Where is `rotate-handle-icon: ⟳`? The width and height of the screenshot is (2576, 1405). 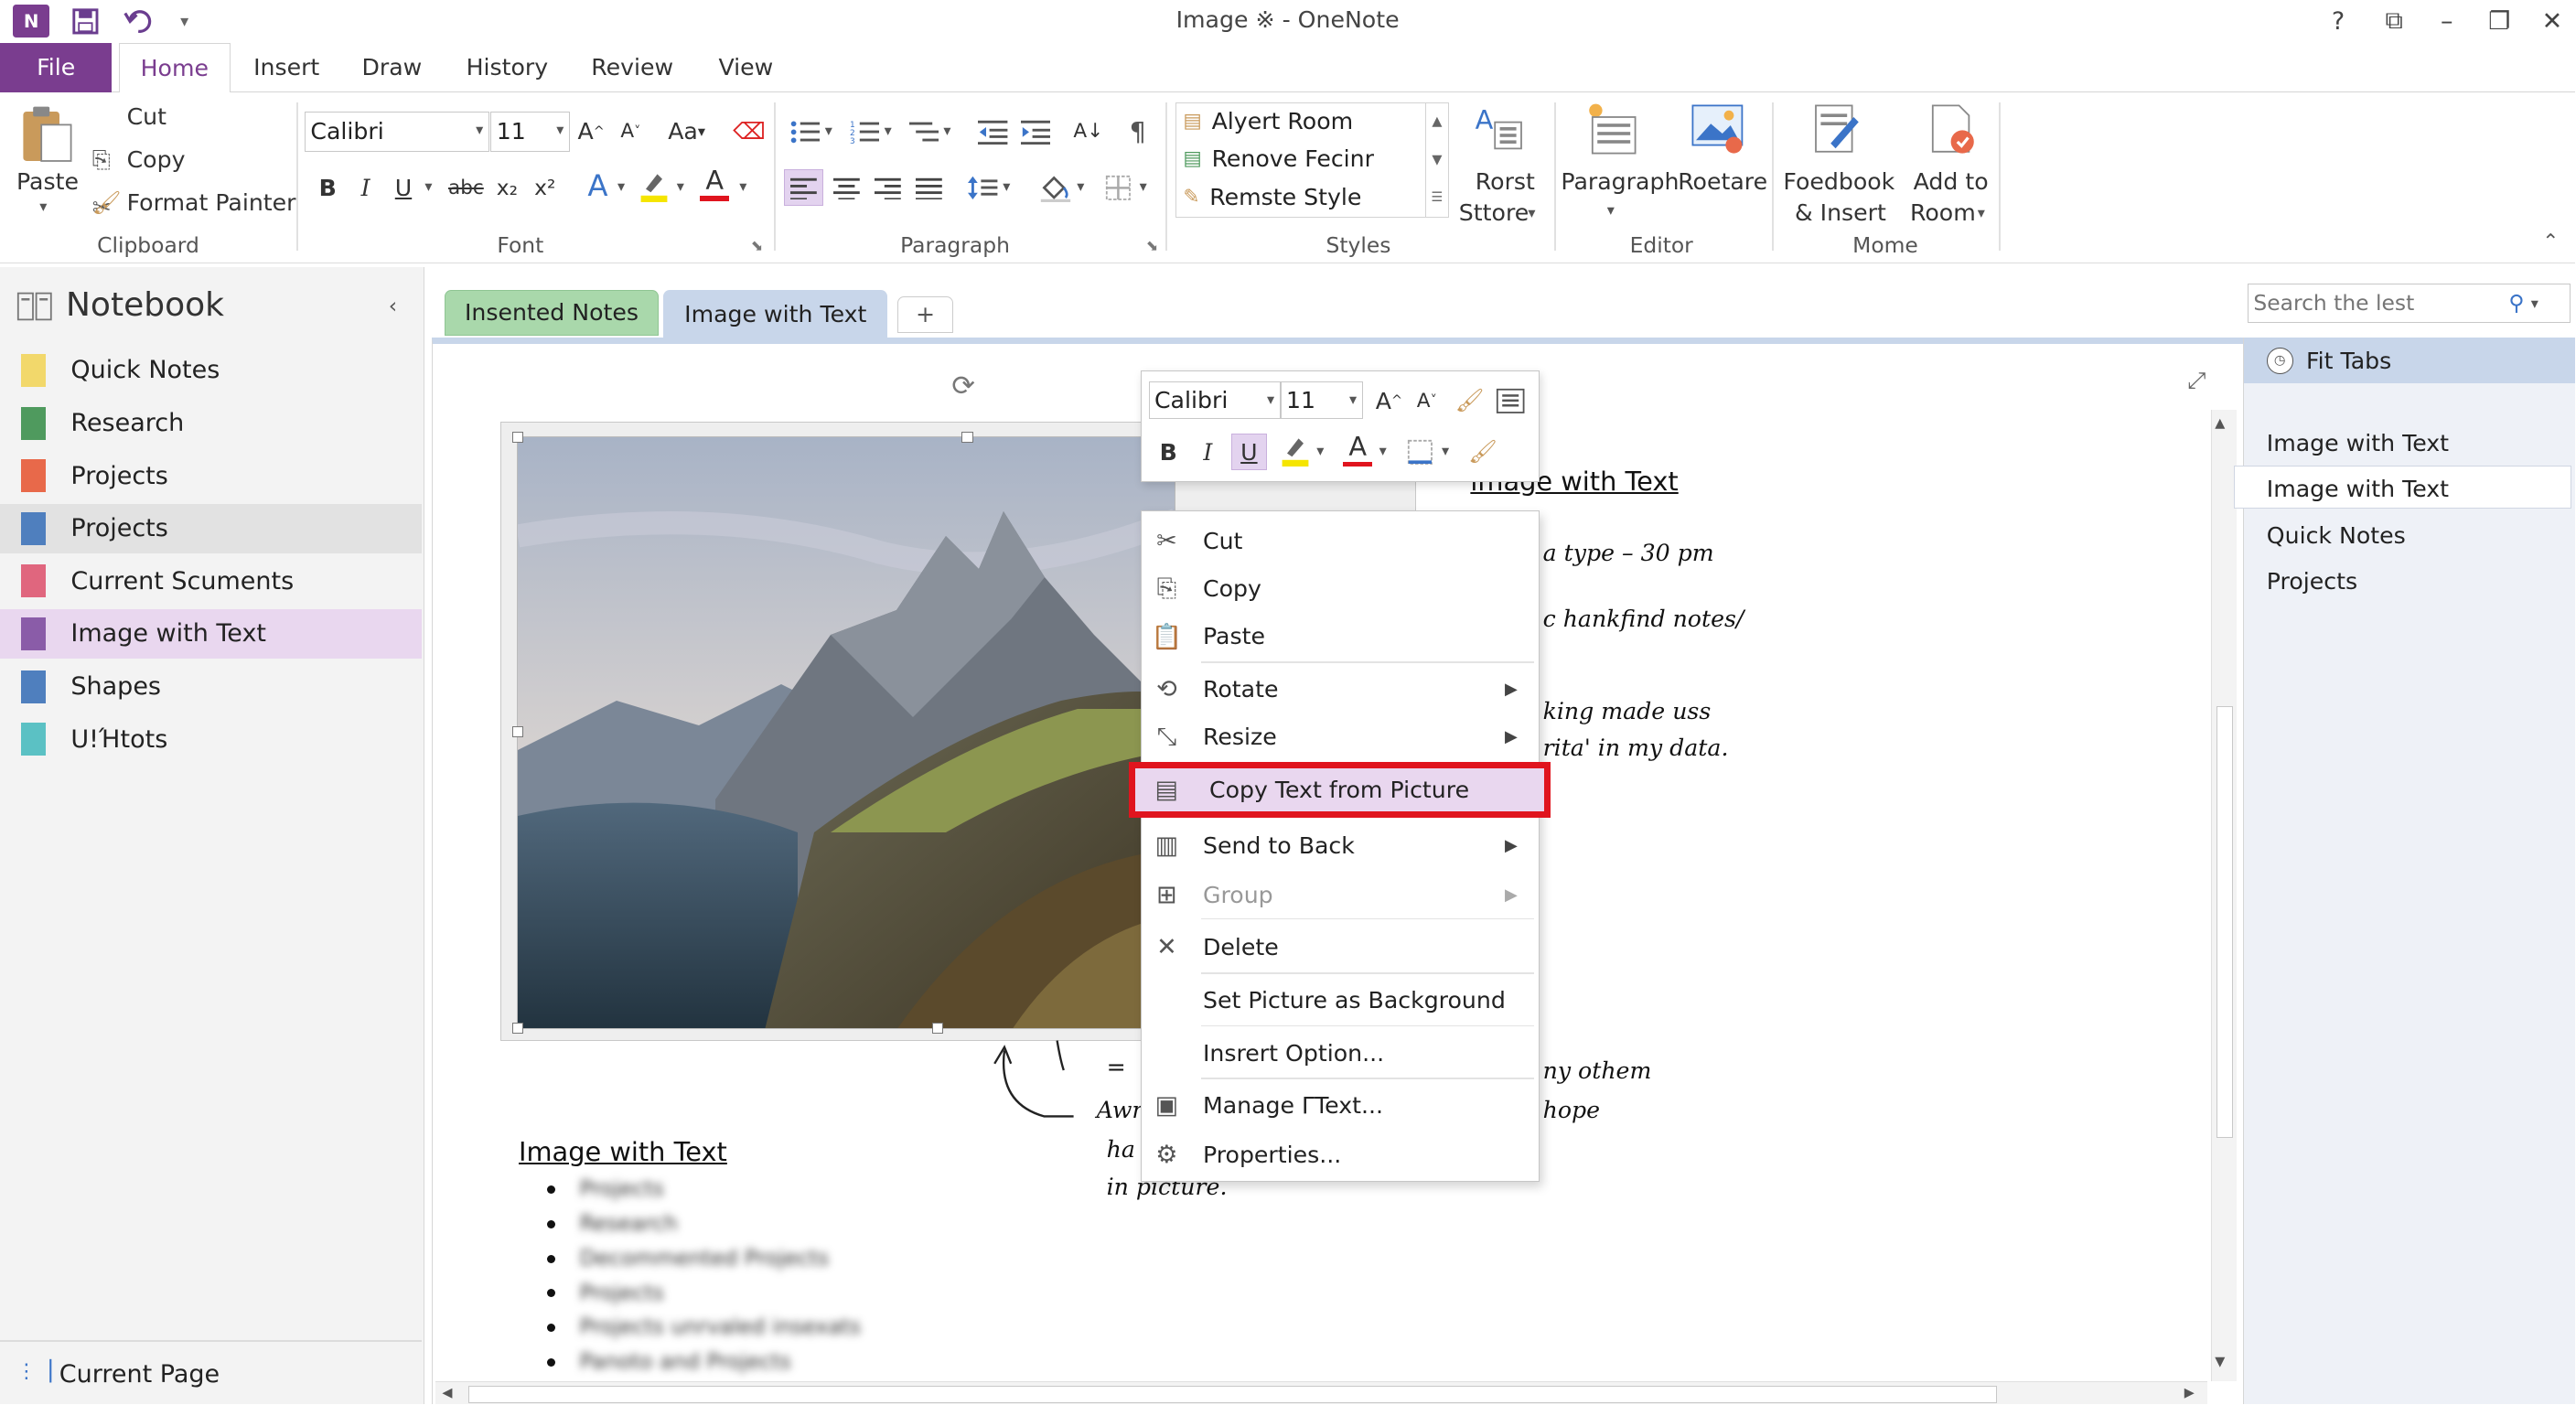 rotate-handle-icon: ⟳ is located at coordinates (963, 386).